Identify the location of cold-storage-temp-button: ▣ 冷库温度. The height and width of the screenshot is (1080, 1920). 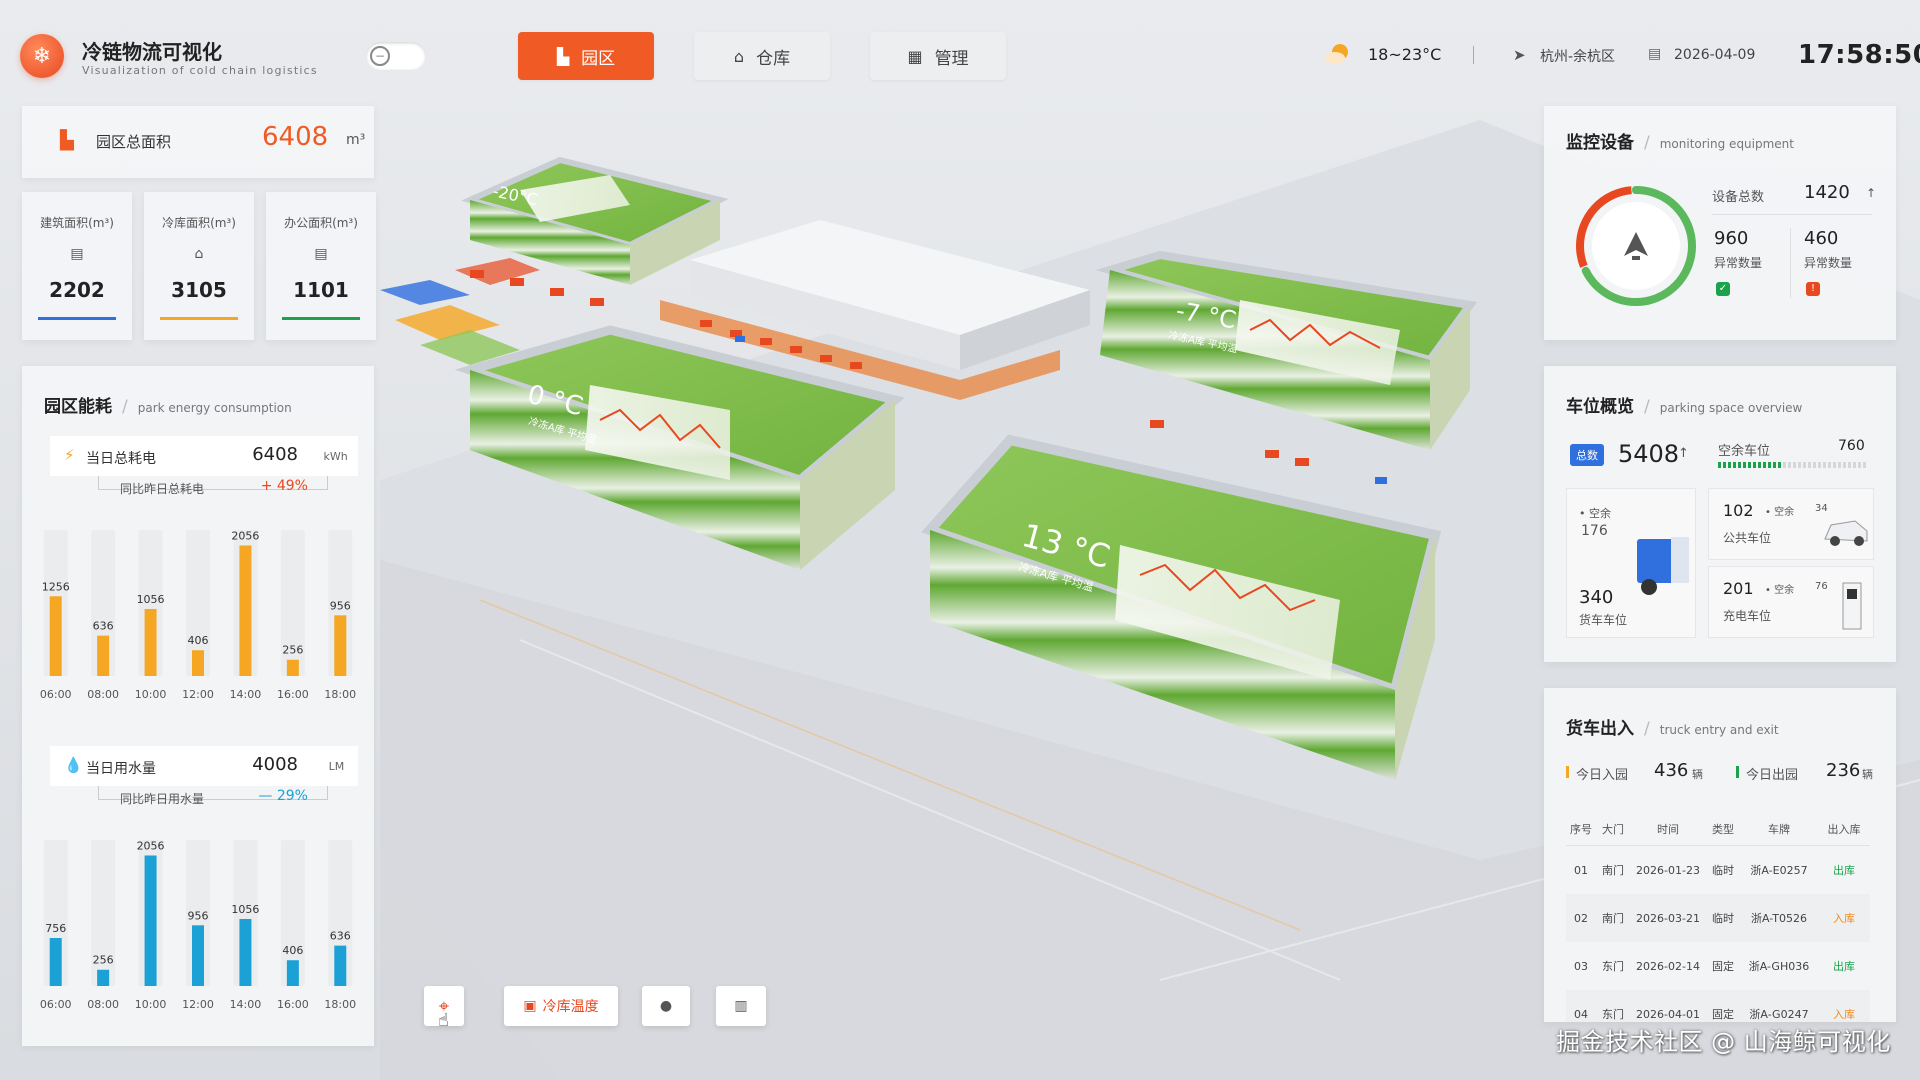
(561, 1006).